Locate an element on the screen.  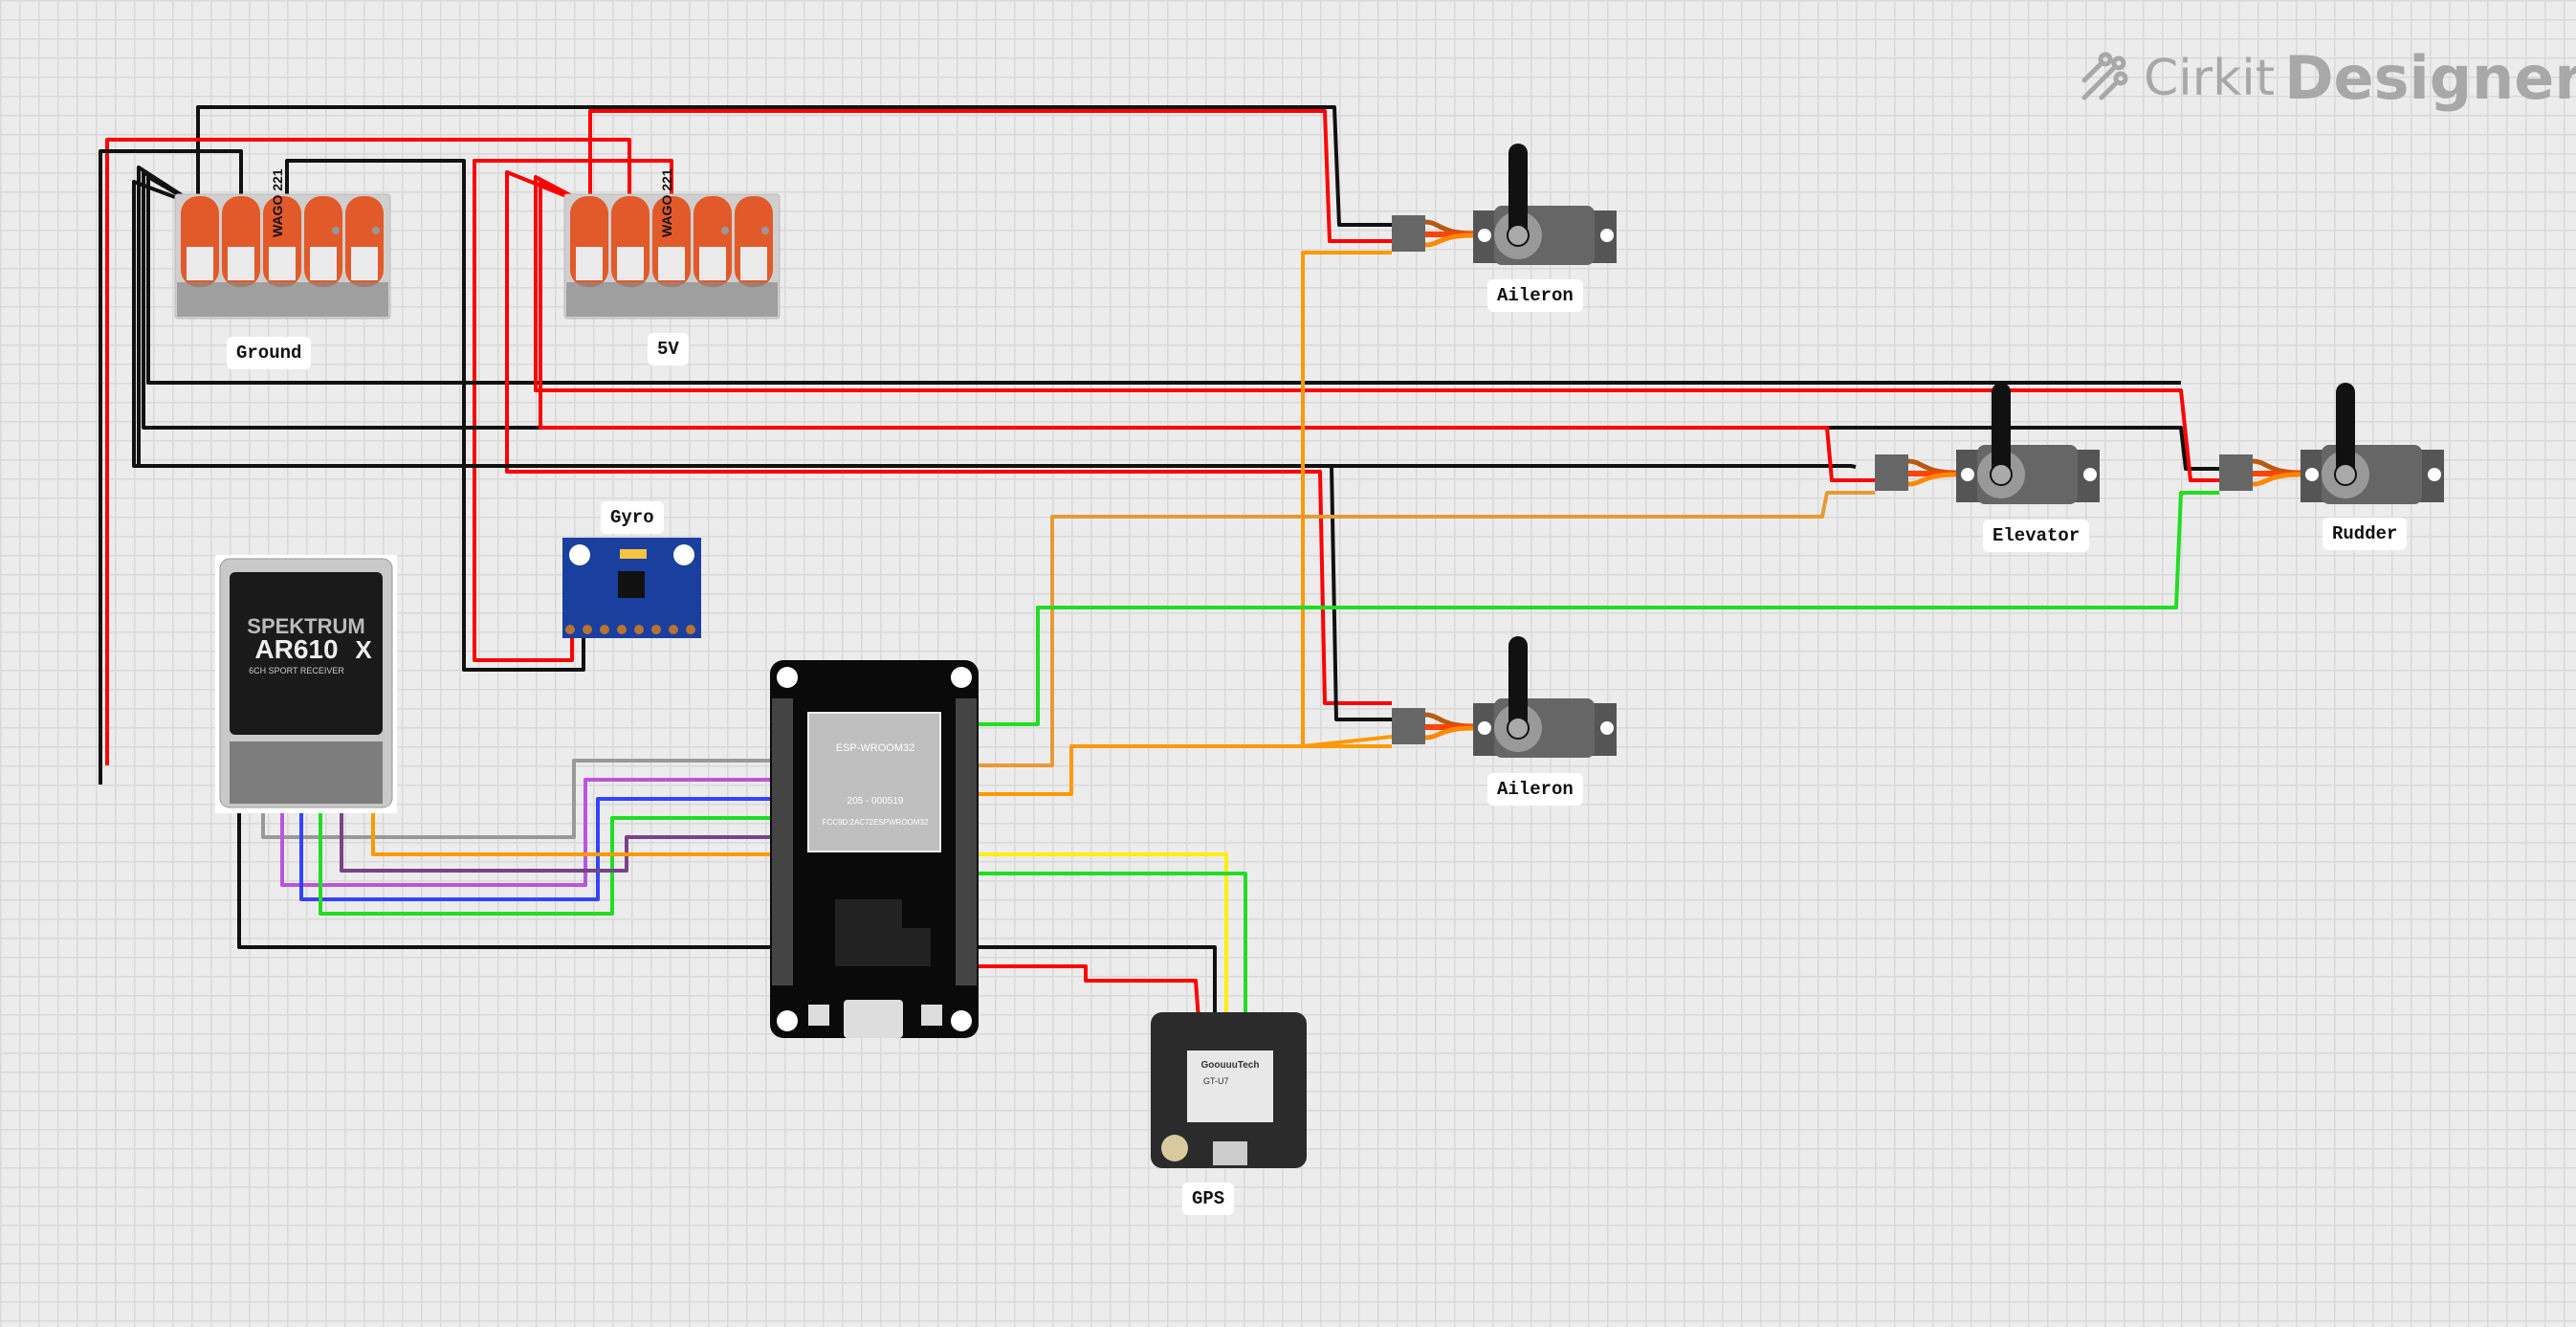
receiver-model-suffix: X is located at coordinates (364, 649).